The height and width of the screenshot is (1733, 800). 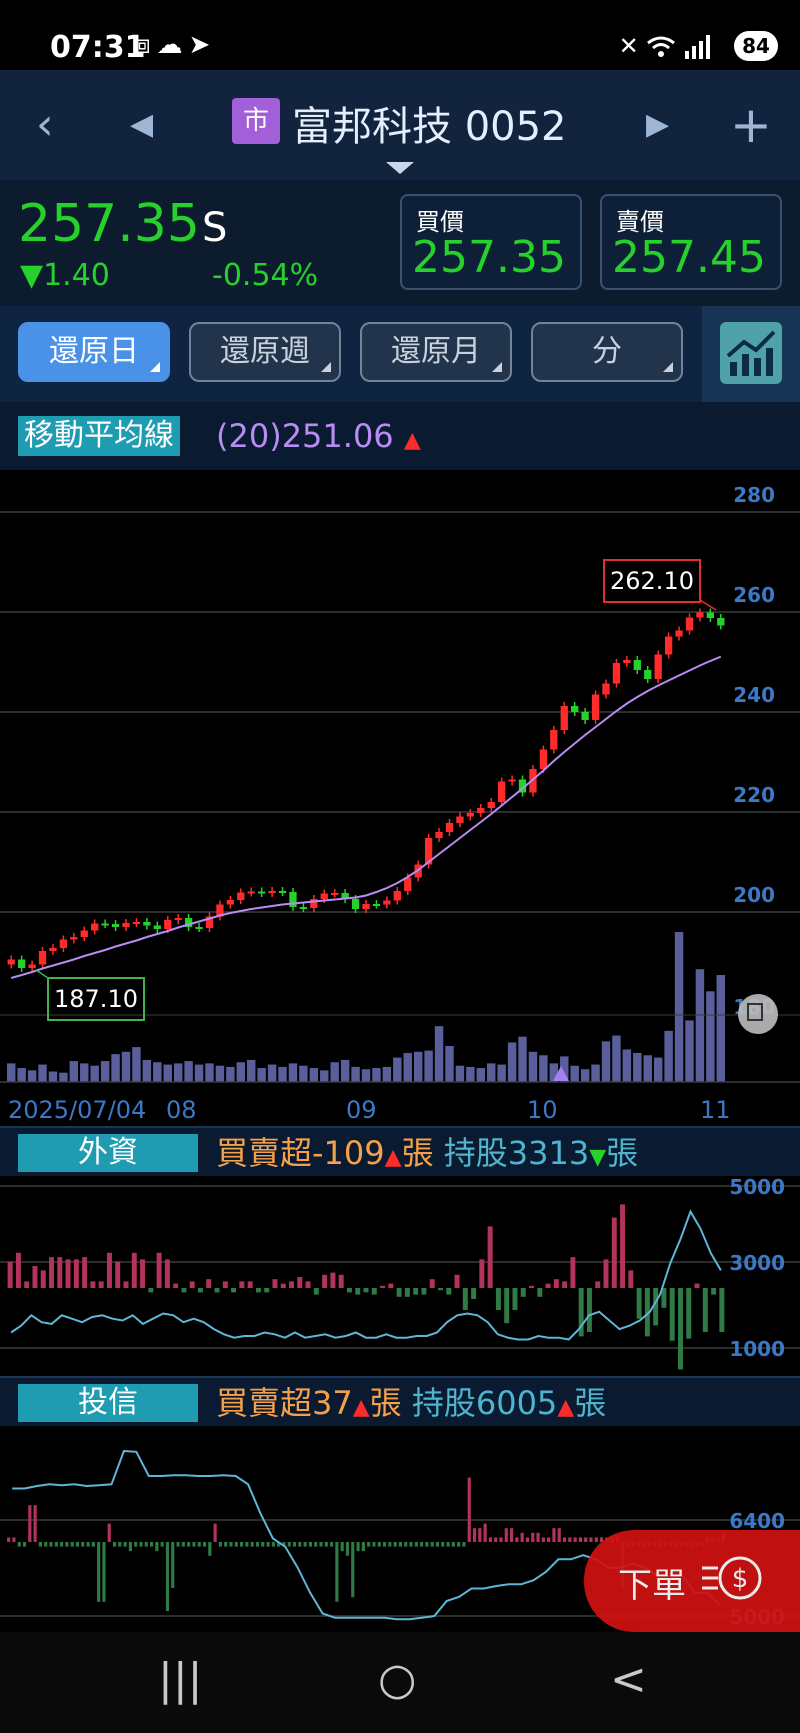 I want to click on chart-settings-button, so click(x=751, y=354).